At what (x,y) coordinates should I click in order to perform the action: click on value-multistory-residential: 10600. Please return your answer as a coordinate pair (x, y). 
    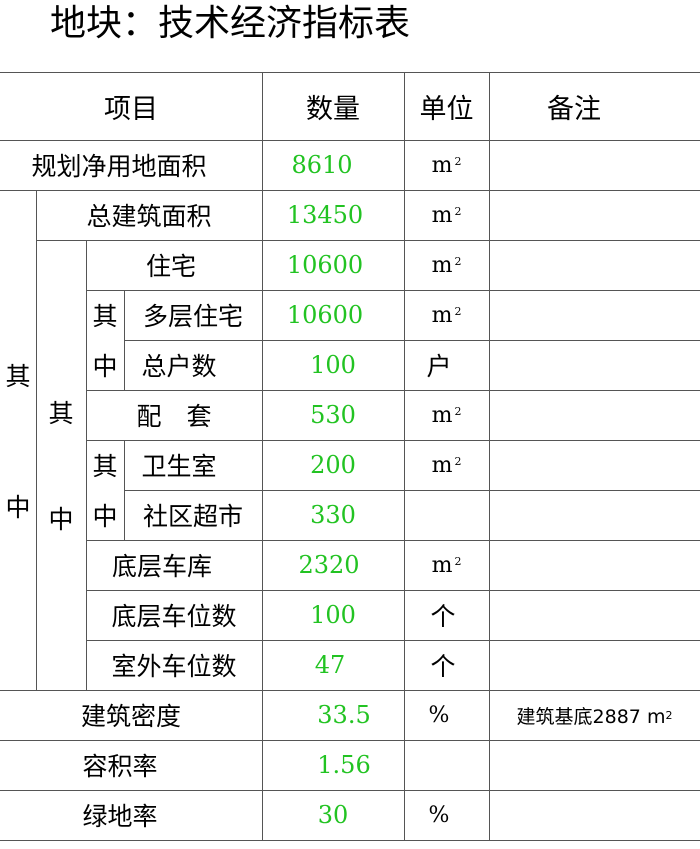
    Looking at the image, I should click on (325, 315).